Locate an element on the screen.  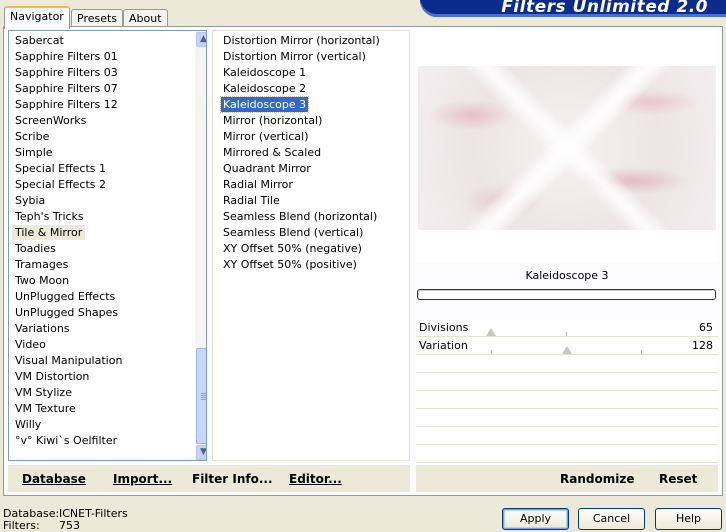
filter-item: Radial Mirror is located at coordinates (258, 184).